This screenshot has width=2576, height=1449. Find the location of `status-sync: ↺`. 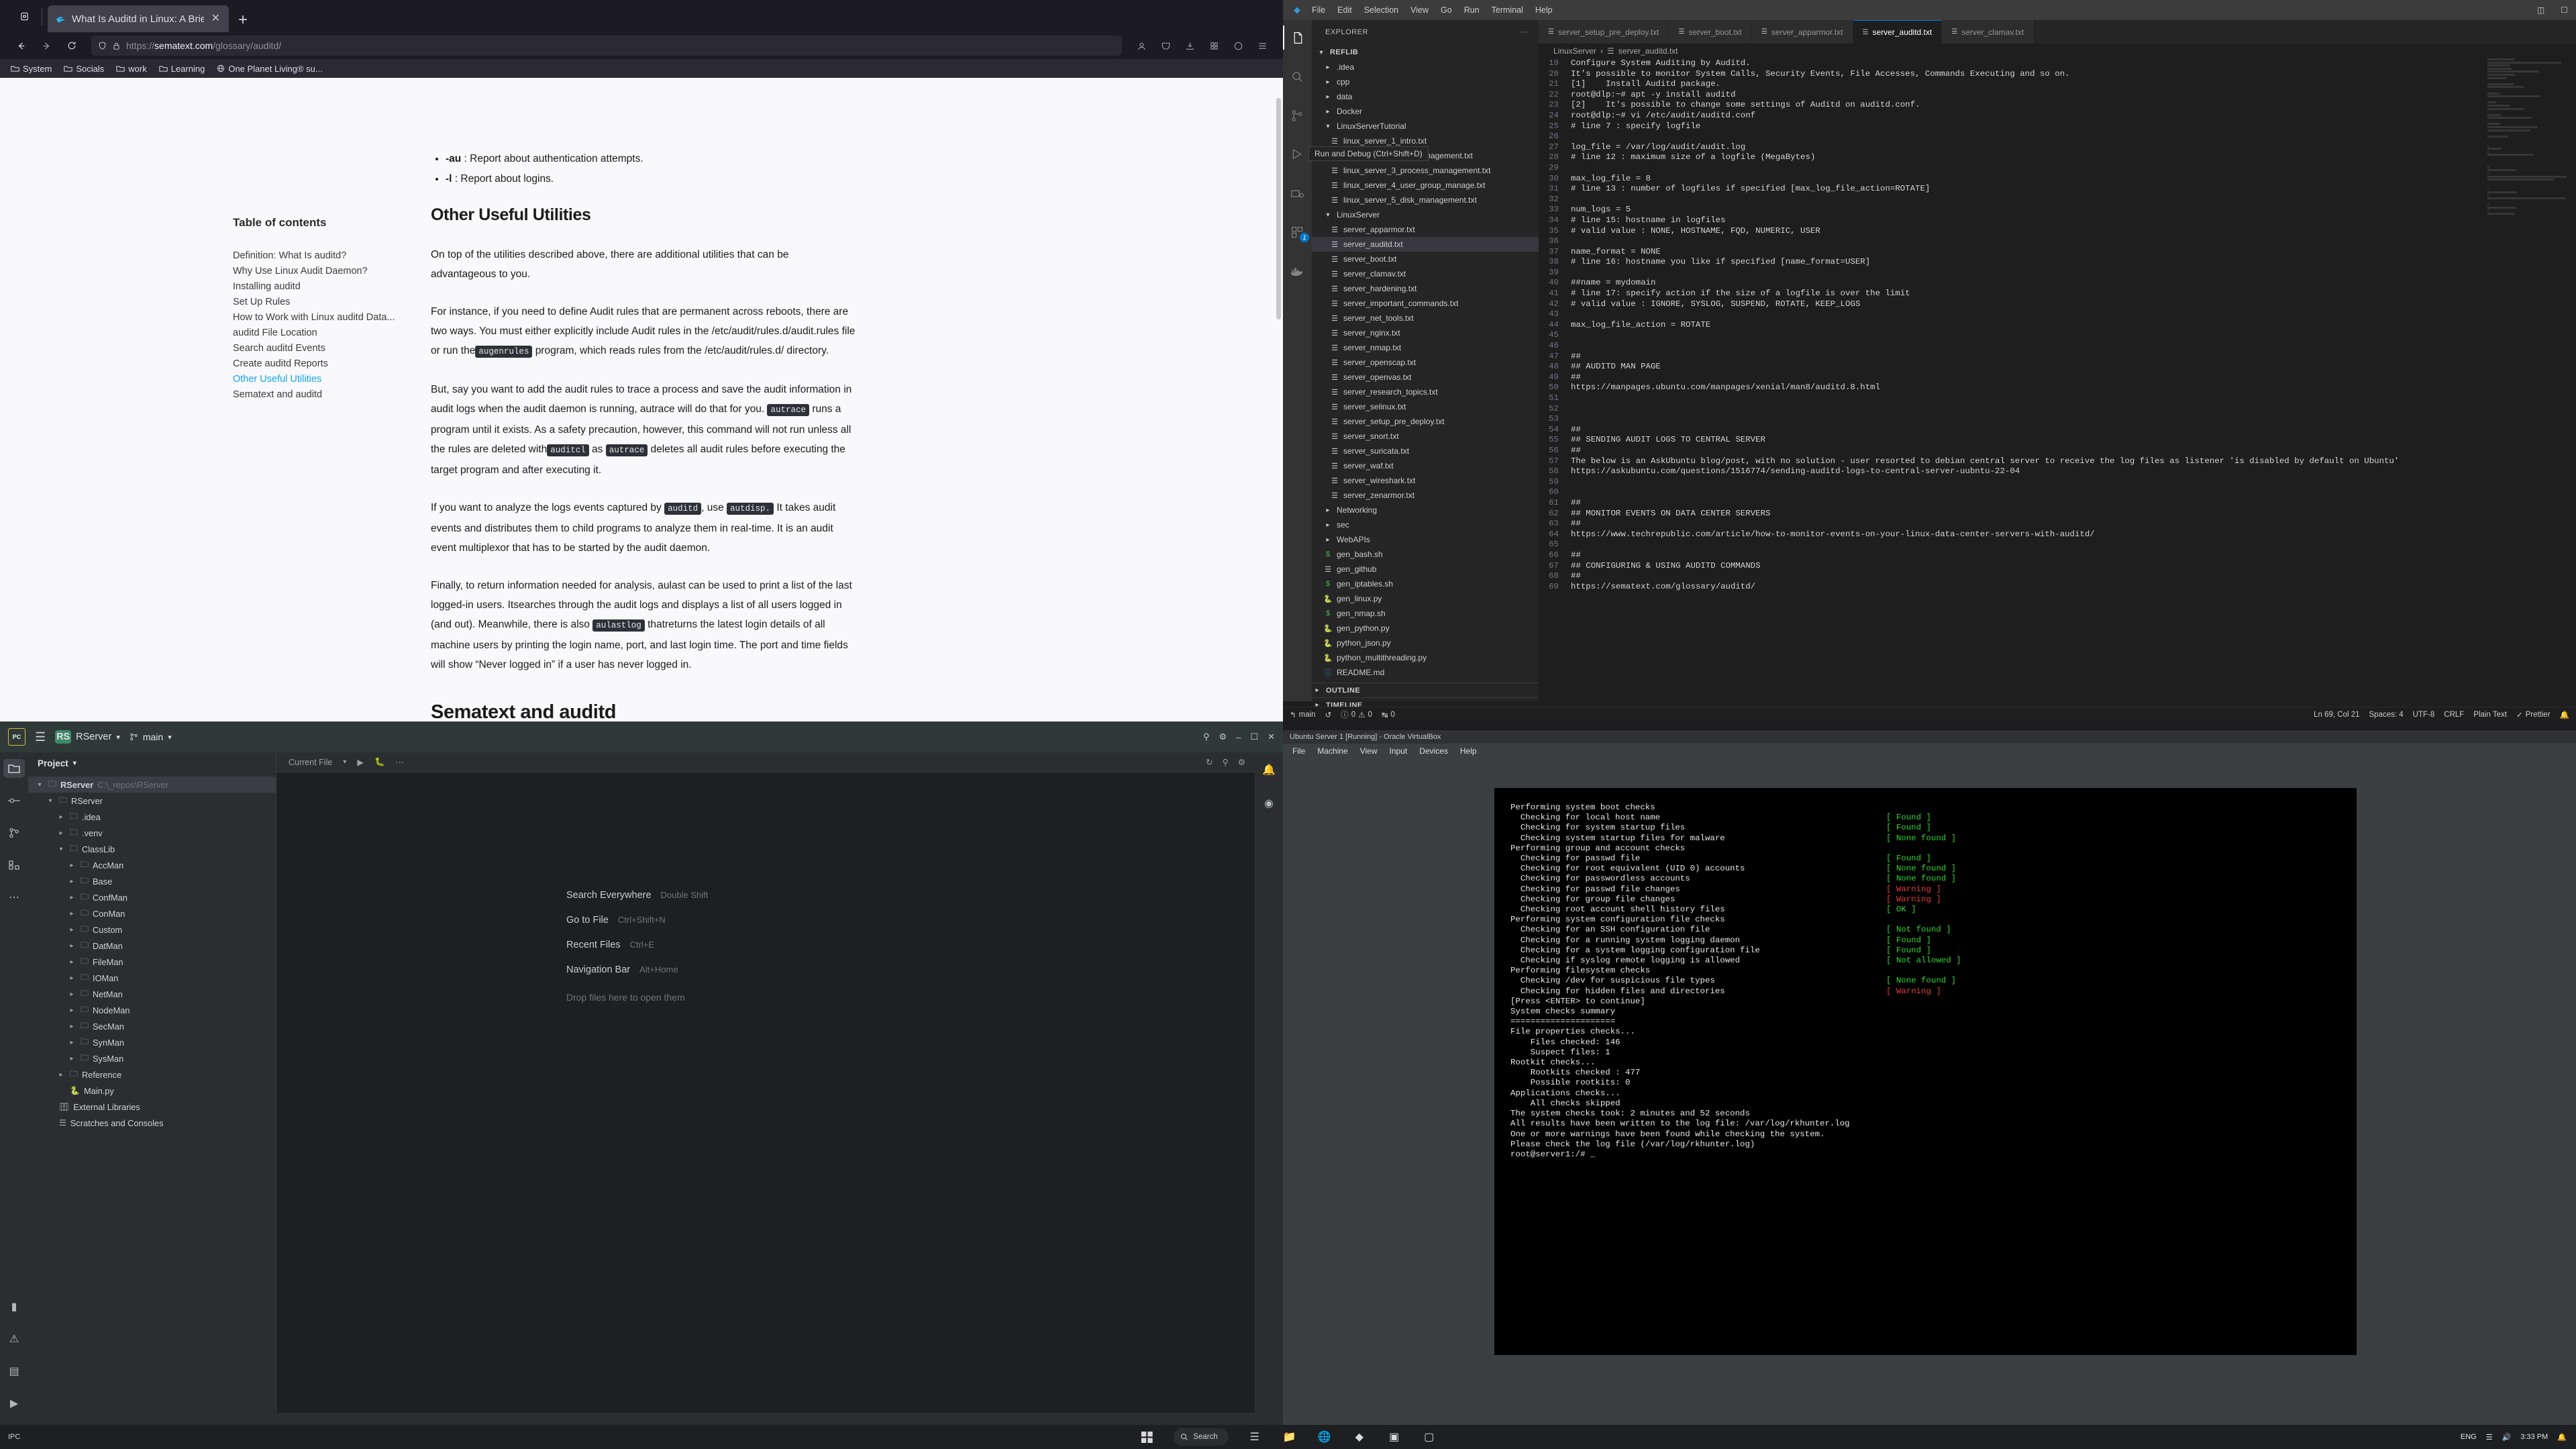

status-sync: ↺ is located at coordinates (1328, 714).